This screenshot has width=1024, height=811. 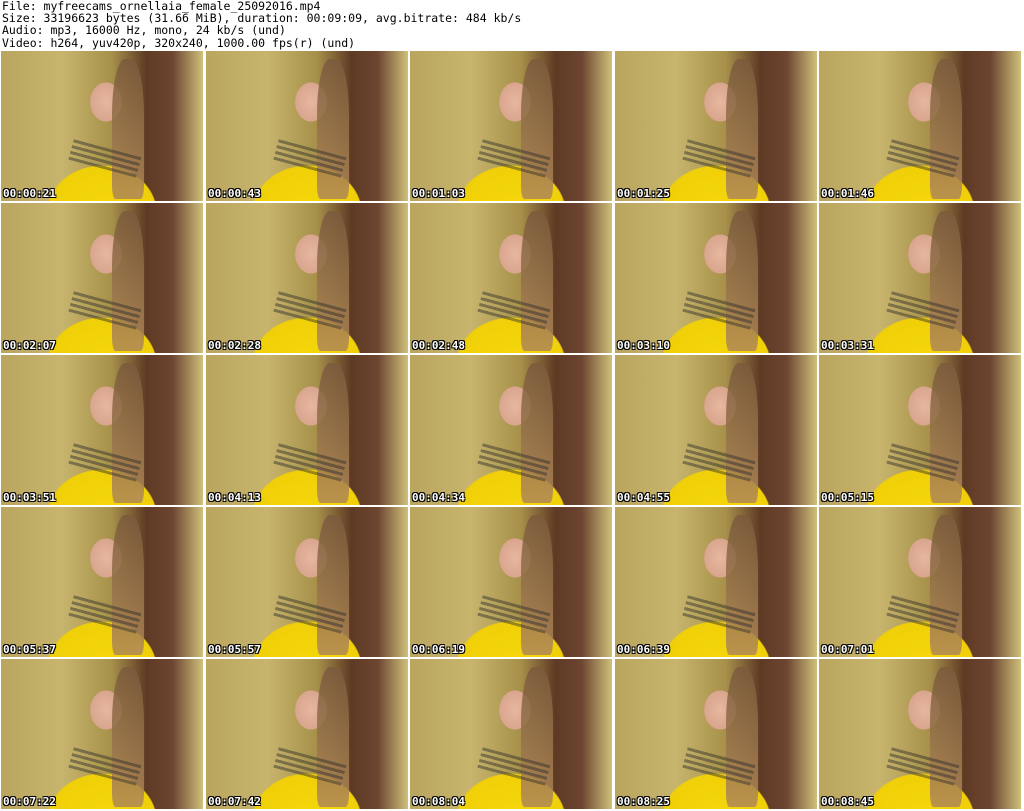 I want to click on thumbnail-frame: 00:03:10, so click(x=716, y=278).